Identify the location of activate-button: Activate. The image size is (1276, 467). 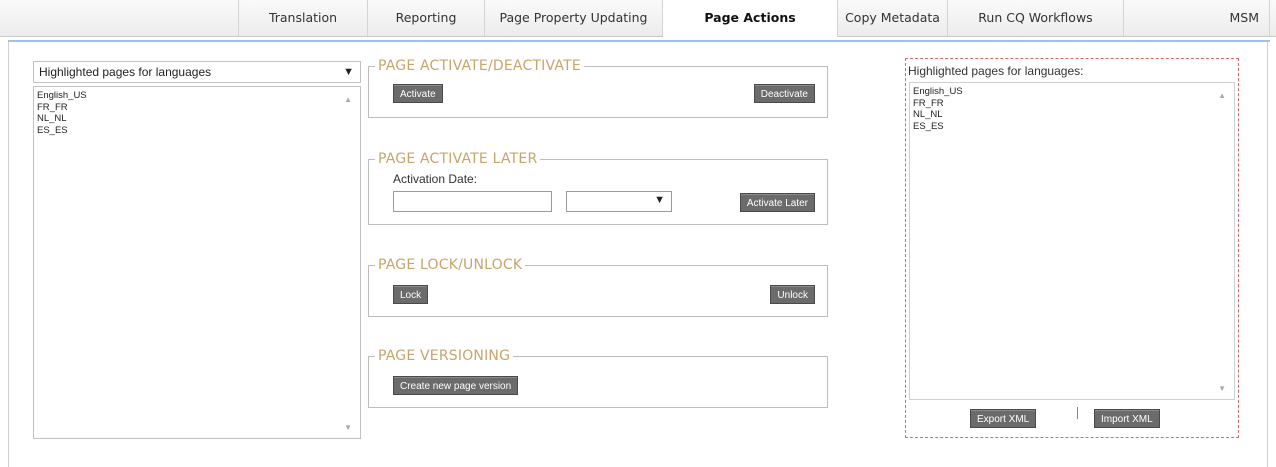
(418, 93).